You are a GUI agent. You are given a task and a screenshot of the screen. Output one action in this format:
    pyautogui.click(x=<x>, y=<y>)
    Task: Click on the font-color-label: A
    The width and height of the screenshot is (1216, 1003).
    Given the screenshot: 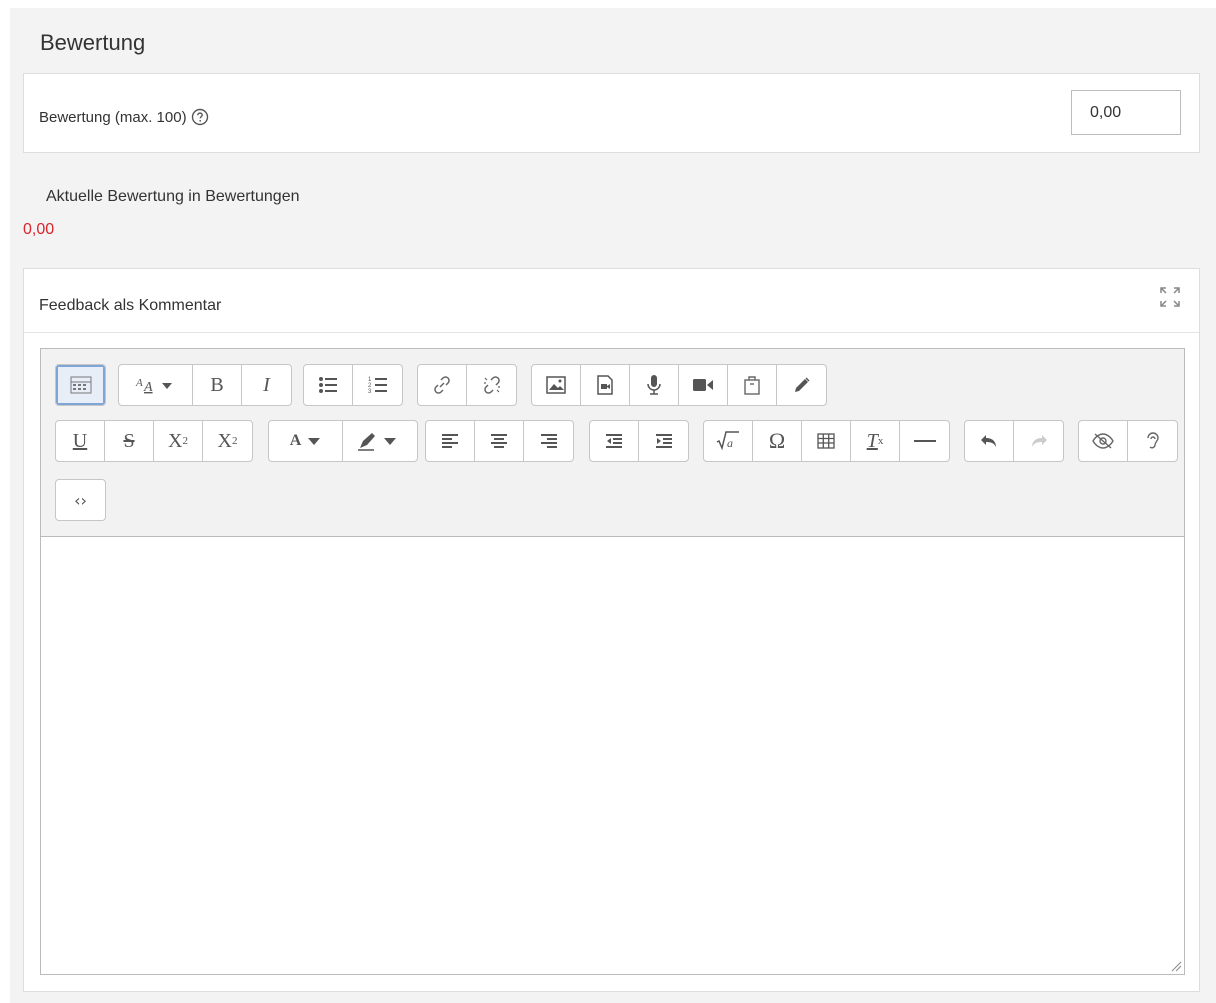 What is the action you would take?
    pyautogui.click(x=295, y=440)
    